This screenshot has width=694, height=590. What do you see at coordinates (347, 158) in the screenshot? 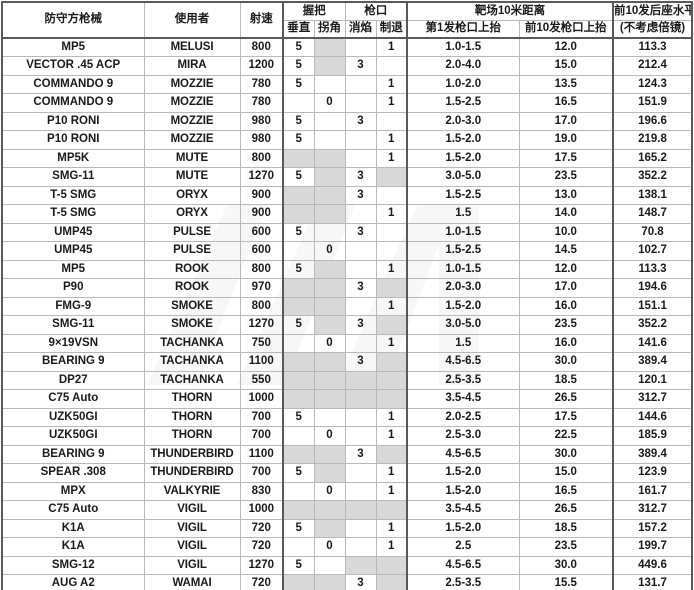
I see `table-row: MP5K MUTE 800 1 1.5-2.0 17.5 165.2` at bounding box center [347, 158].